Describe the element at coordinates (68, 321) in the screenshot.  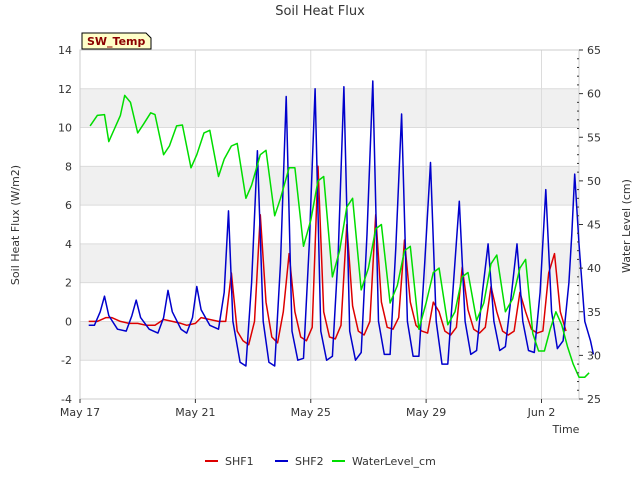
I see `y-tick-label-left: 0` at that location.